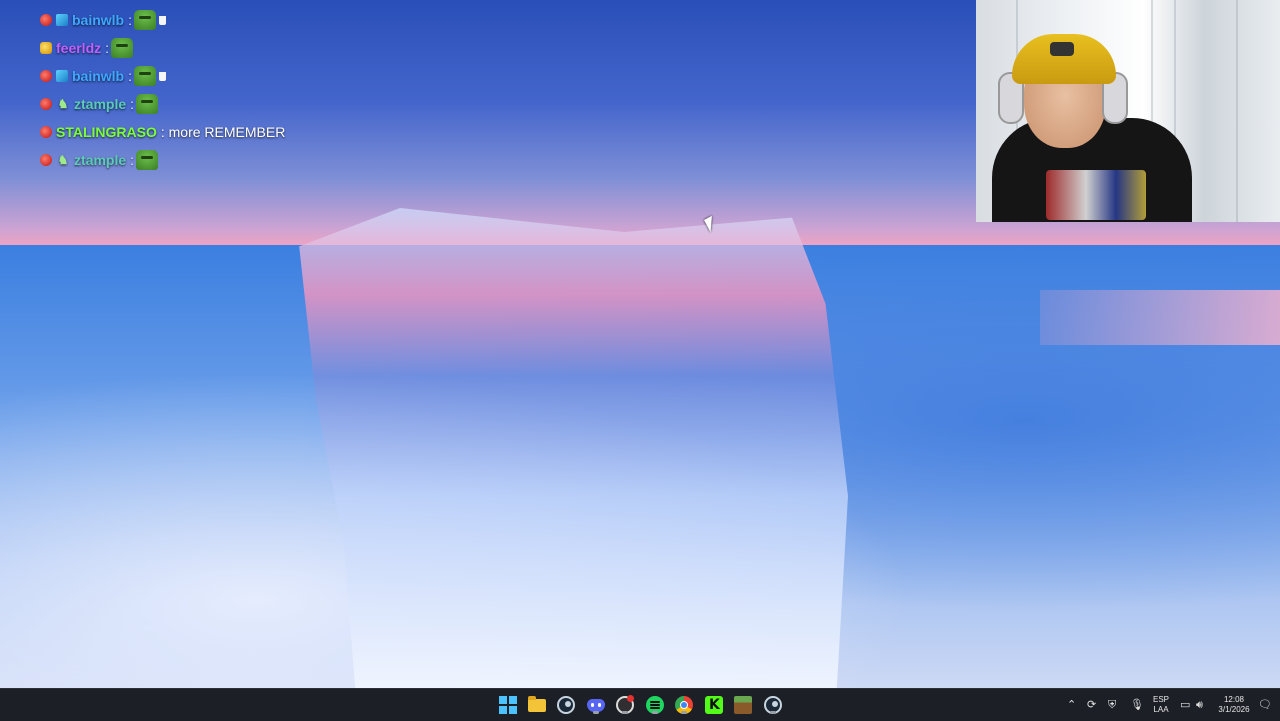 Image resolution: width=1280 pixels, height=721 pixels. What do you see at coordinates (1071, 704) in the screenshot?
I see `chevron-up-icon: ⌃` at bounding box center [1071, 704].